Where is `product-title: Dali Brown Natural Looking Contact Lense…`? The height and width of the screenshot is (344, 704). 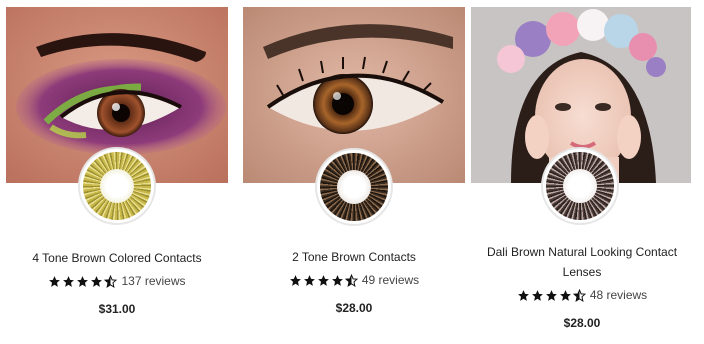
product-title: Dali Brown Natural Looking Contact Lense… is located at coordinates (582, 262).